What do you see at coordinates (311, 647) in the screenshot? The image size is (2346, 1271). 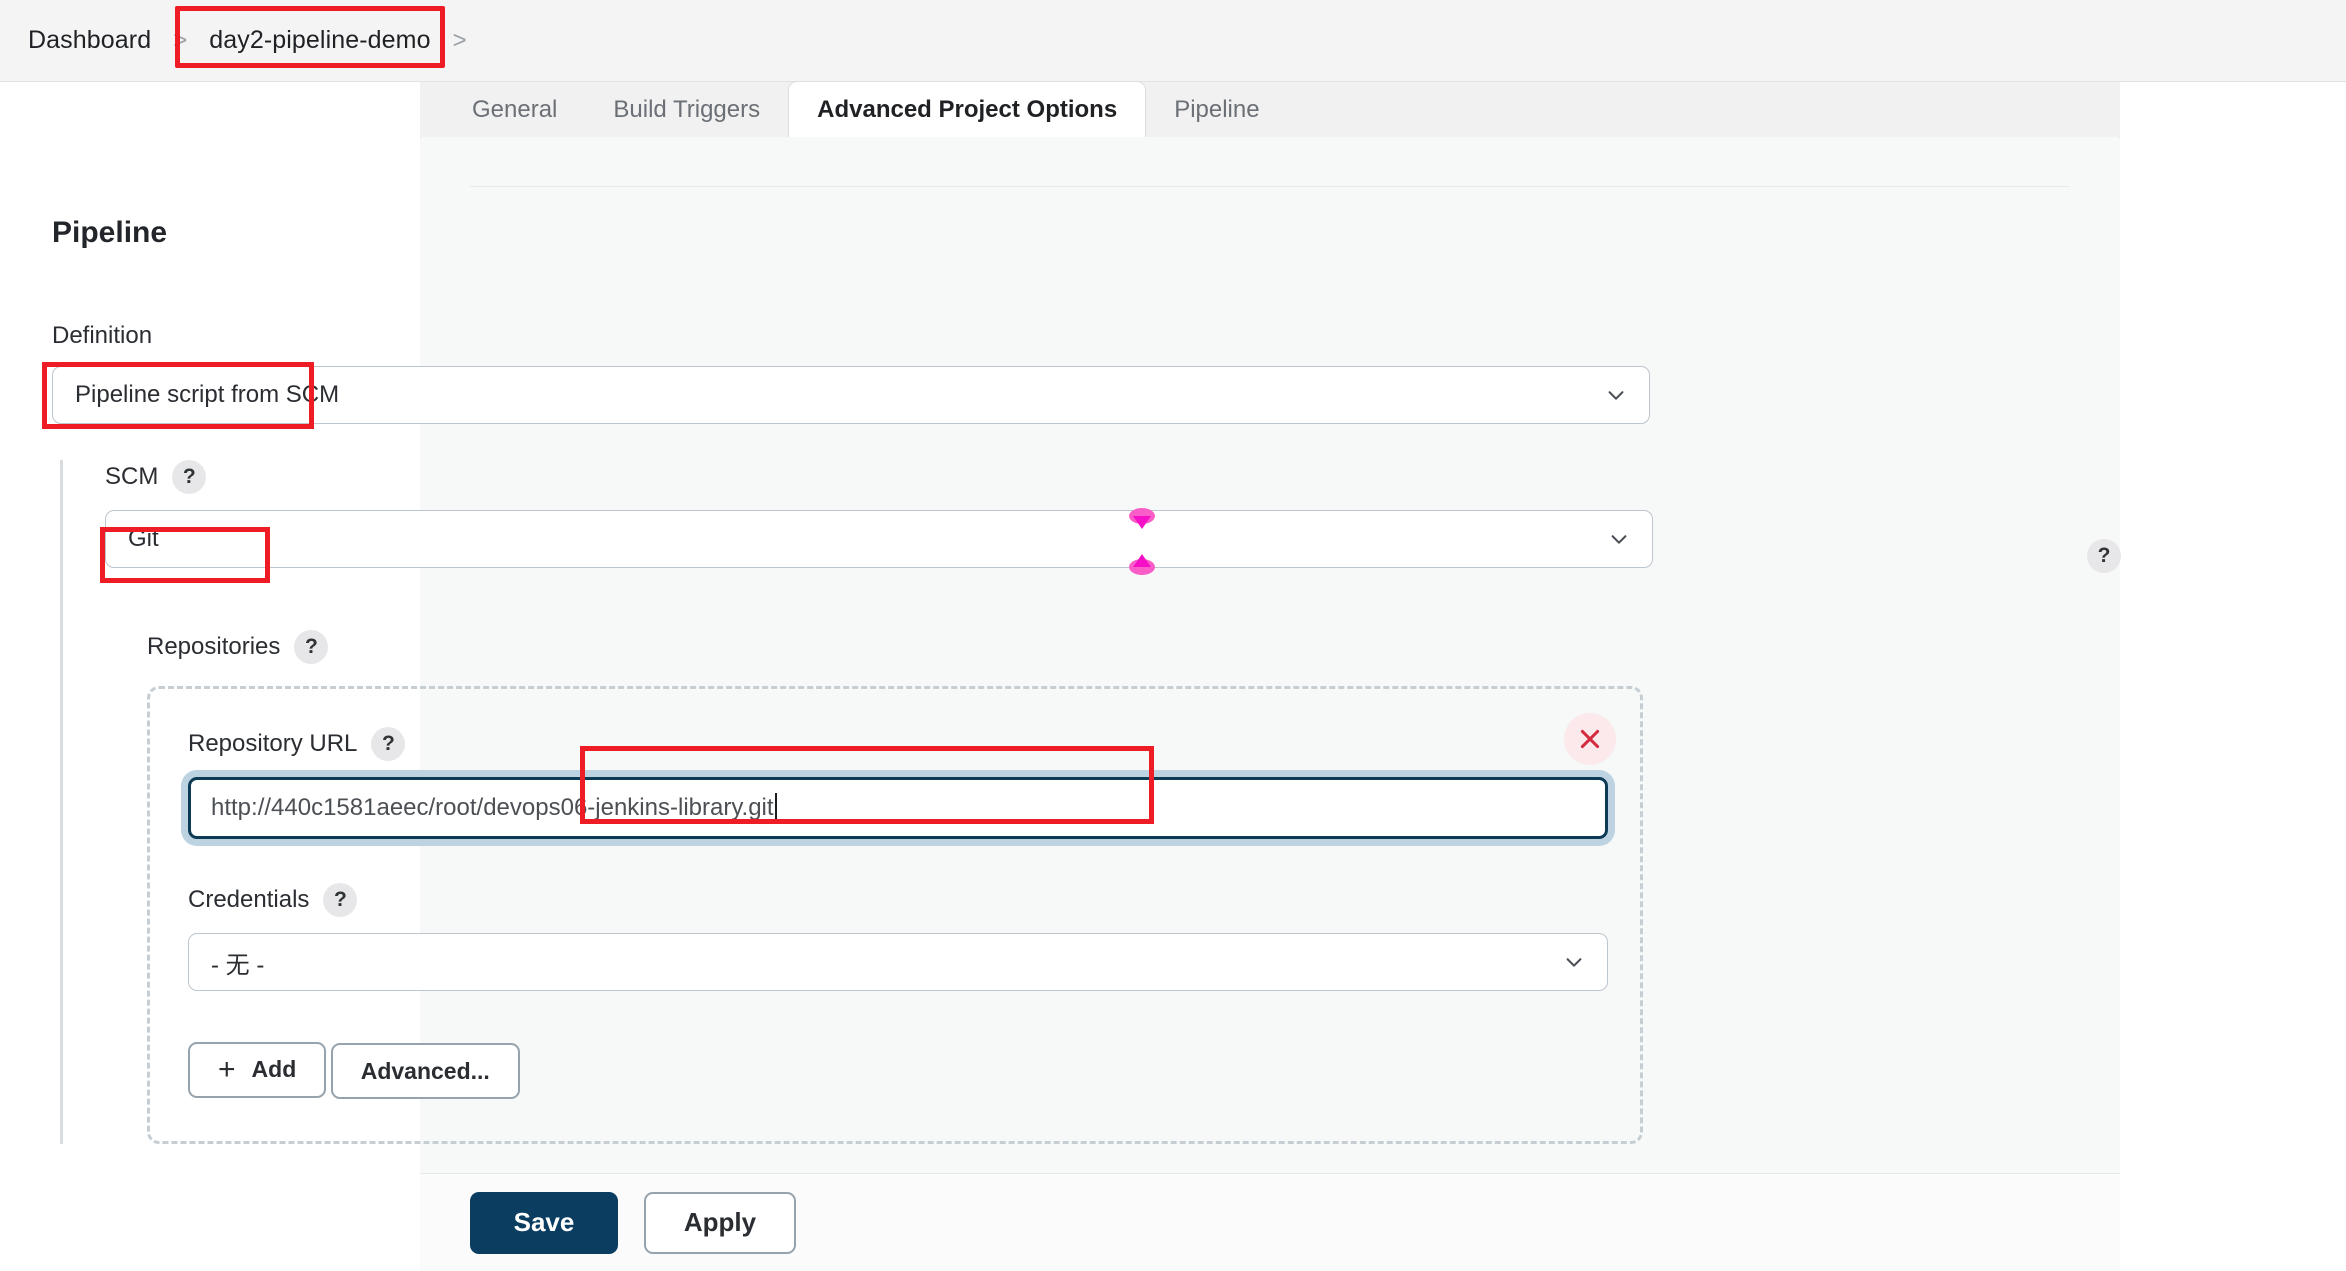 I see `help-icon-repositories: ?` at bounding box center [311, 647].